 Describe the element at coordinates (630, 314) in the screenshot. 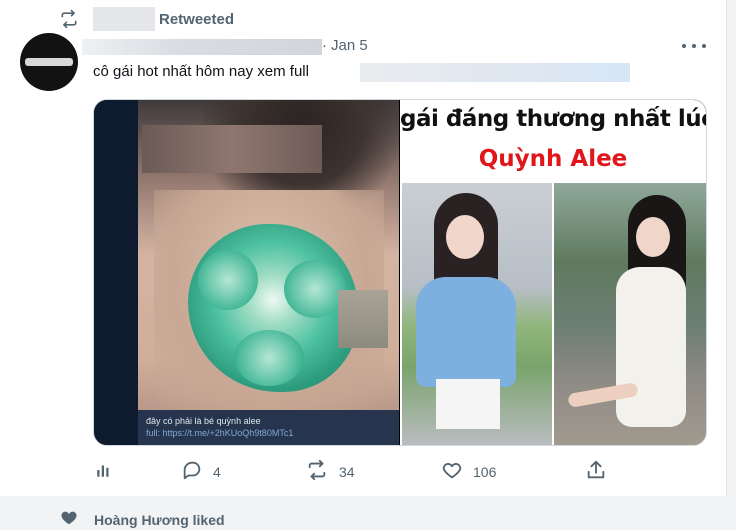

I see `photo-right` at that location.